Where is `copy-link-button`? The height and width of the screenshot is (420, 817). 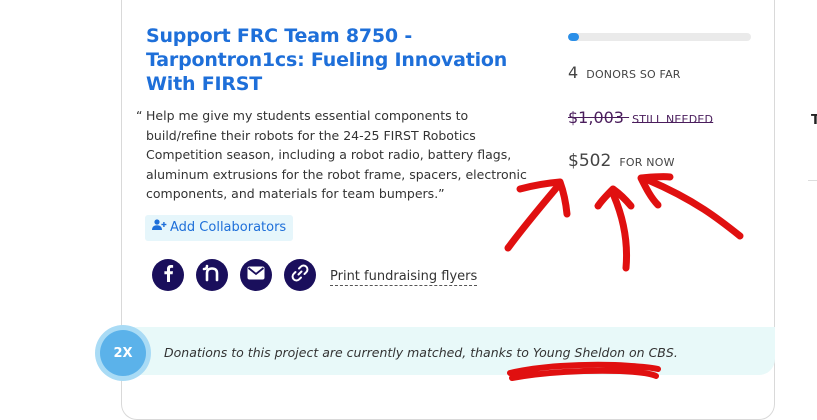 copy-link-button is located at coordinates (300, 275).